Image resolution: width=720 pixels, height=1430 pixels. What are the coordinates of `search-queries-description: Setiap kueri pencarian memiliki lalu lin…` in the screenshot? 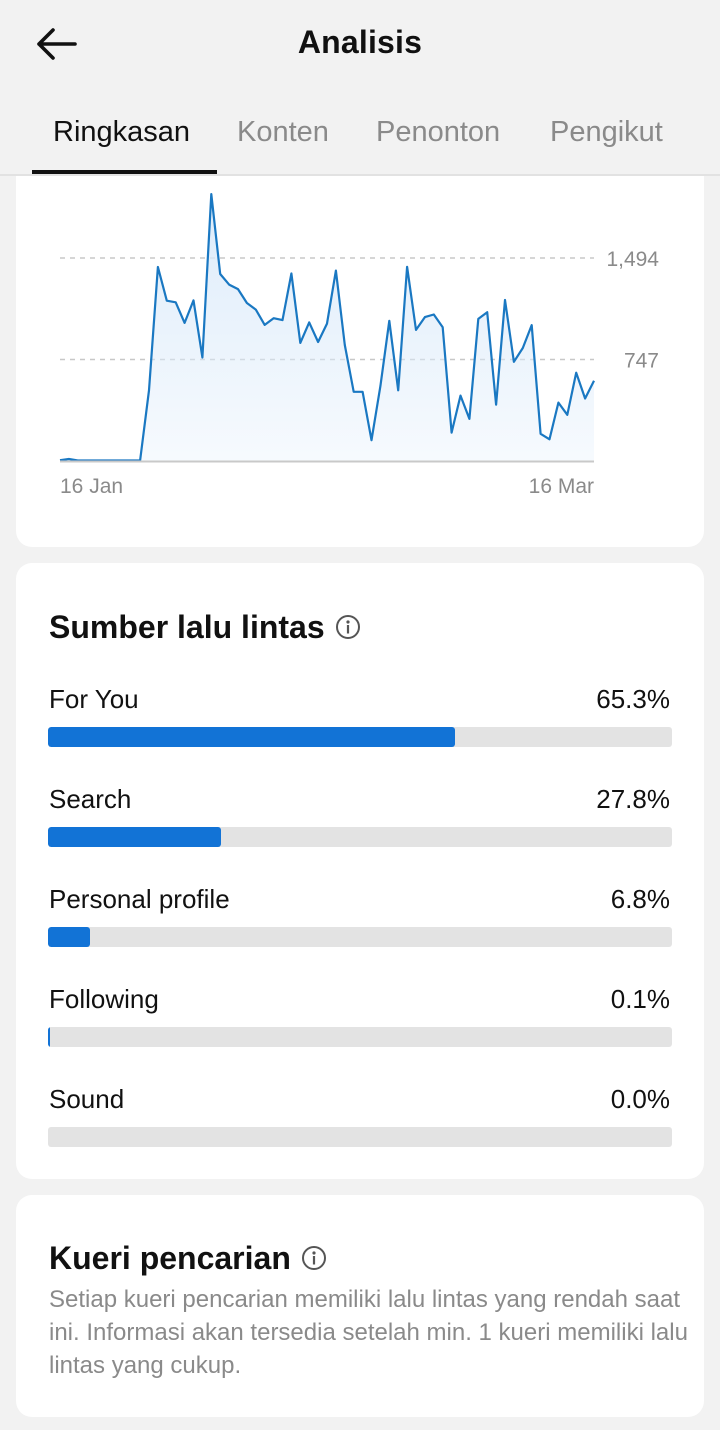 It's located at (368, 1332).